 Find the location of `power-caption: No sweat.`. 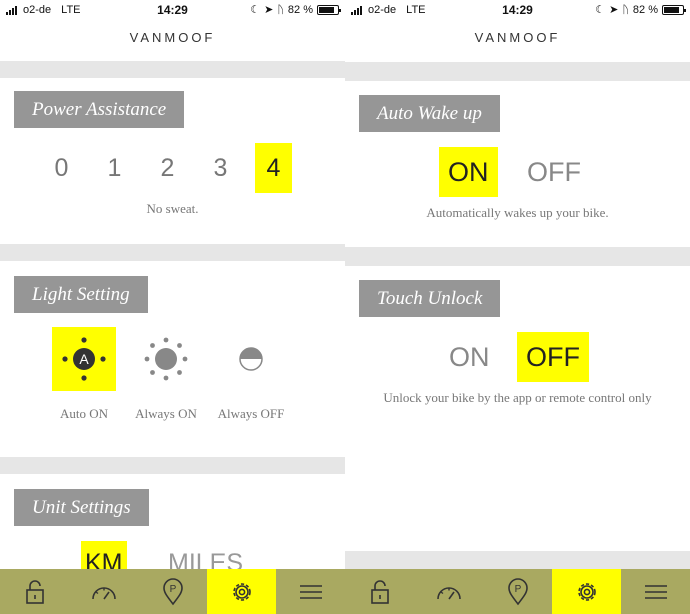

power-caption: No sweat. is located at coordinates (172, 208).